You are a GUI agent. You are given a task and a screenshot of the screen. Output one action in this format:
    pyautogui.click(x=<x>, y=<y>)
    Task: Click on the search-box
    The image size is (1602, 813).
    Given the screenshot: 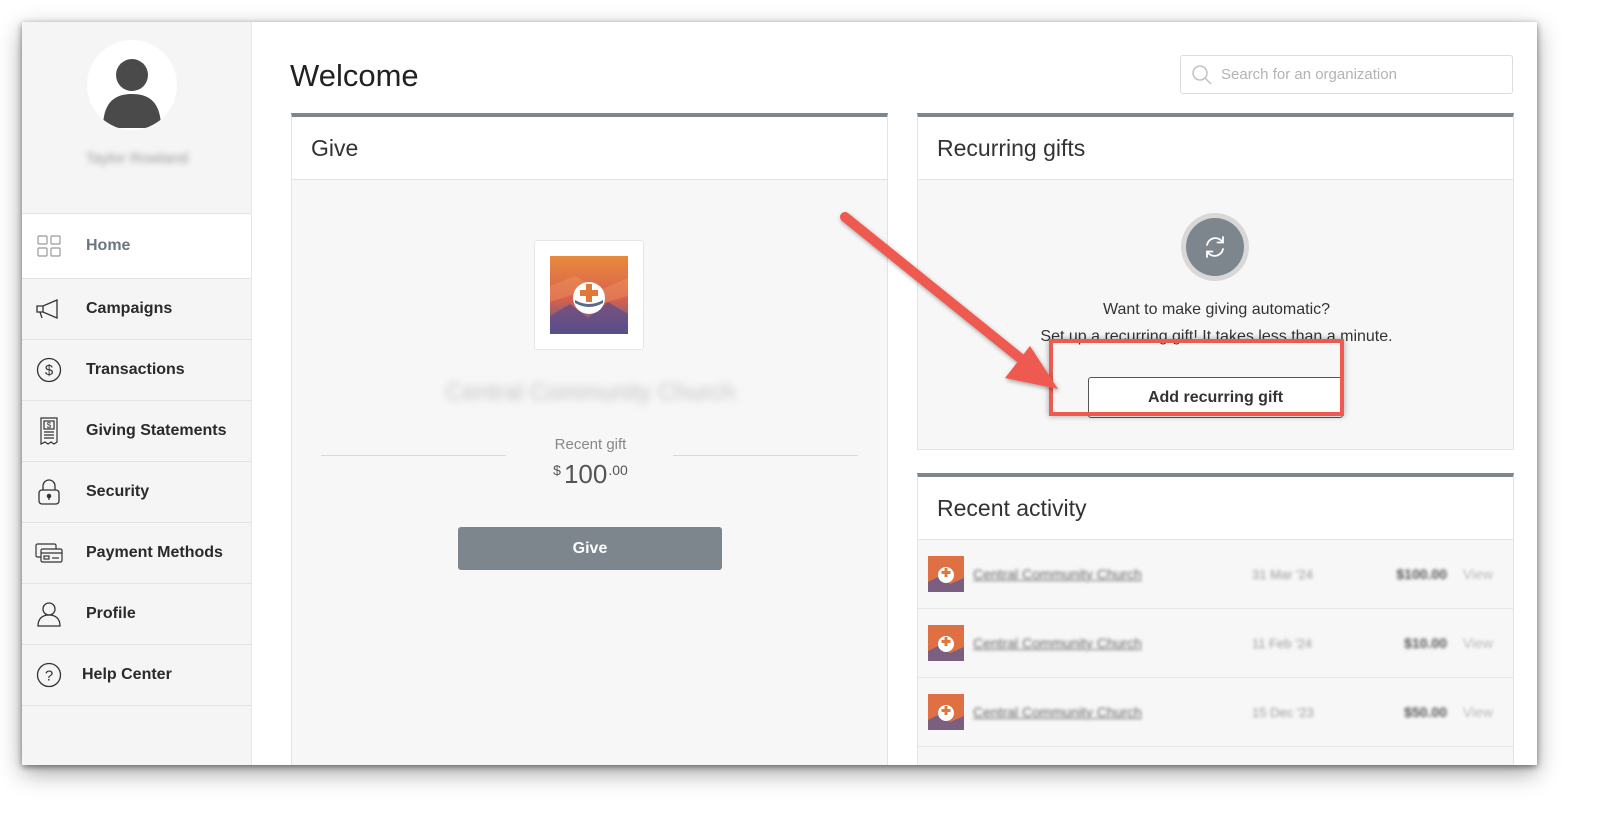 What is the action you would take?
    pyautogui.click(x=1346, y=74)
    